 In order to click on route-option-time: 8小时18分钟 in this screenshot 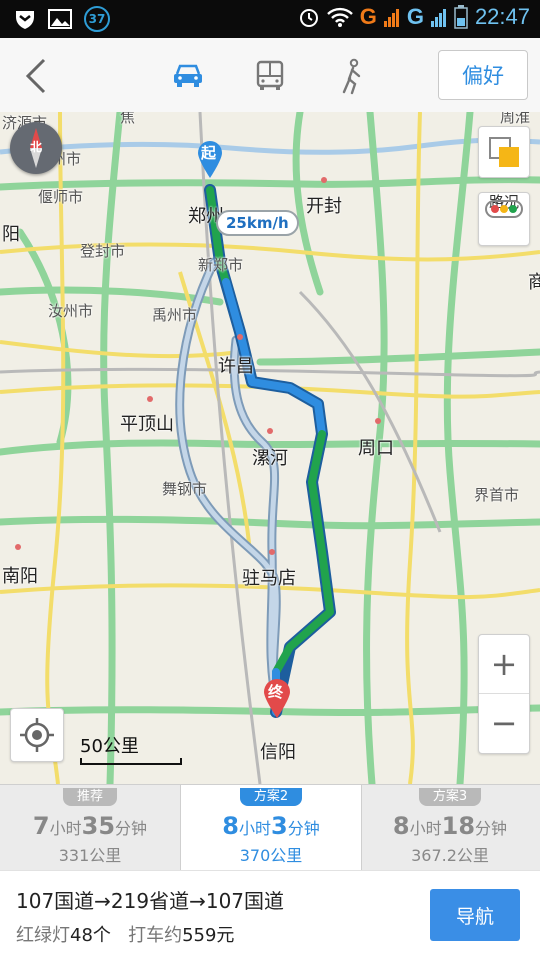, I will do `click(450, 826)`.